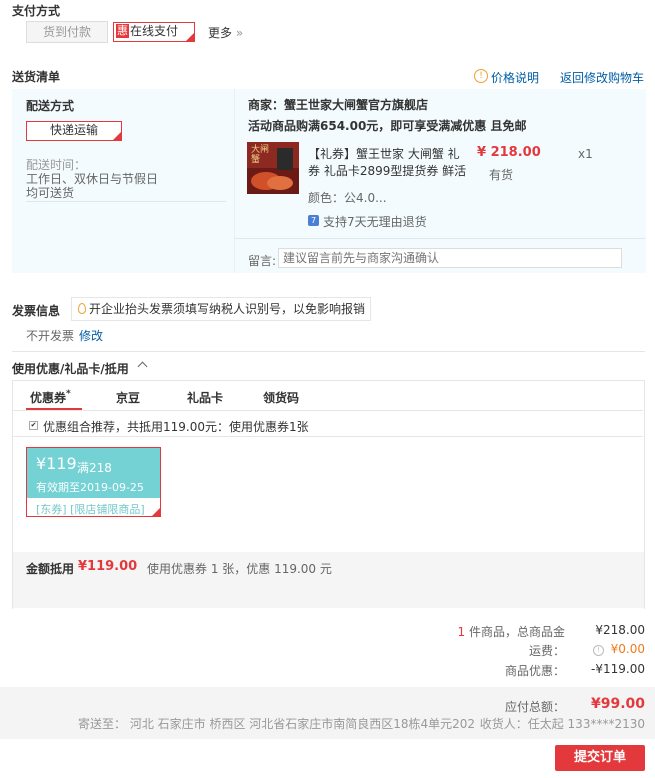  Describe the element at coordinates (501, 175) in the screenshot. I see `stock-status: 有货` at that location.